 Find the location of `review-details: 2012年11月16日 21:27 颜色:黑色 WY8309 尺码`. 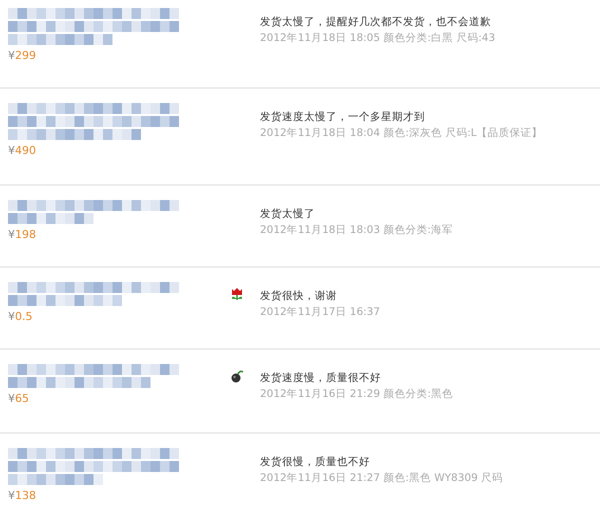

review-details: 2012年11月16日 21:27 颜色:黑色 WY8309 尺码 is located at coordinates (382, 478).